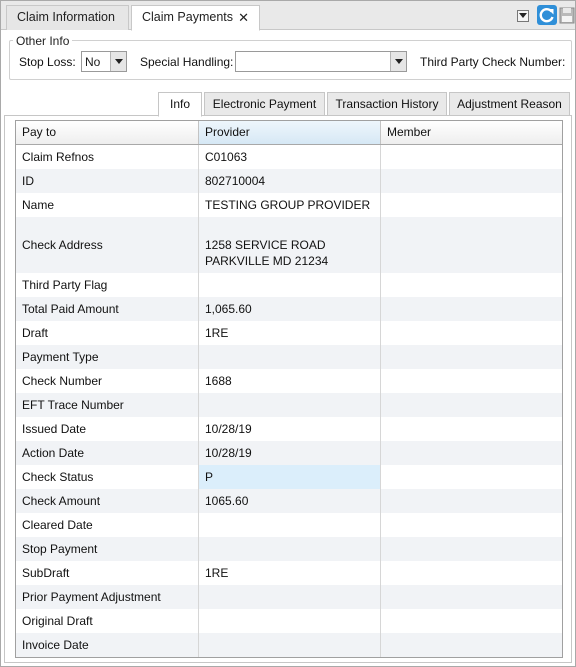 Image resolution: width=576 pixels, height=667 pixels. I want to click on field-cell: Cleared Date, so click(107, 525).